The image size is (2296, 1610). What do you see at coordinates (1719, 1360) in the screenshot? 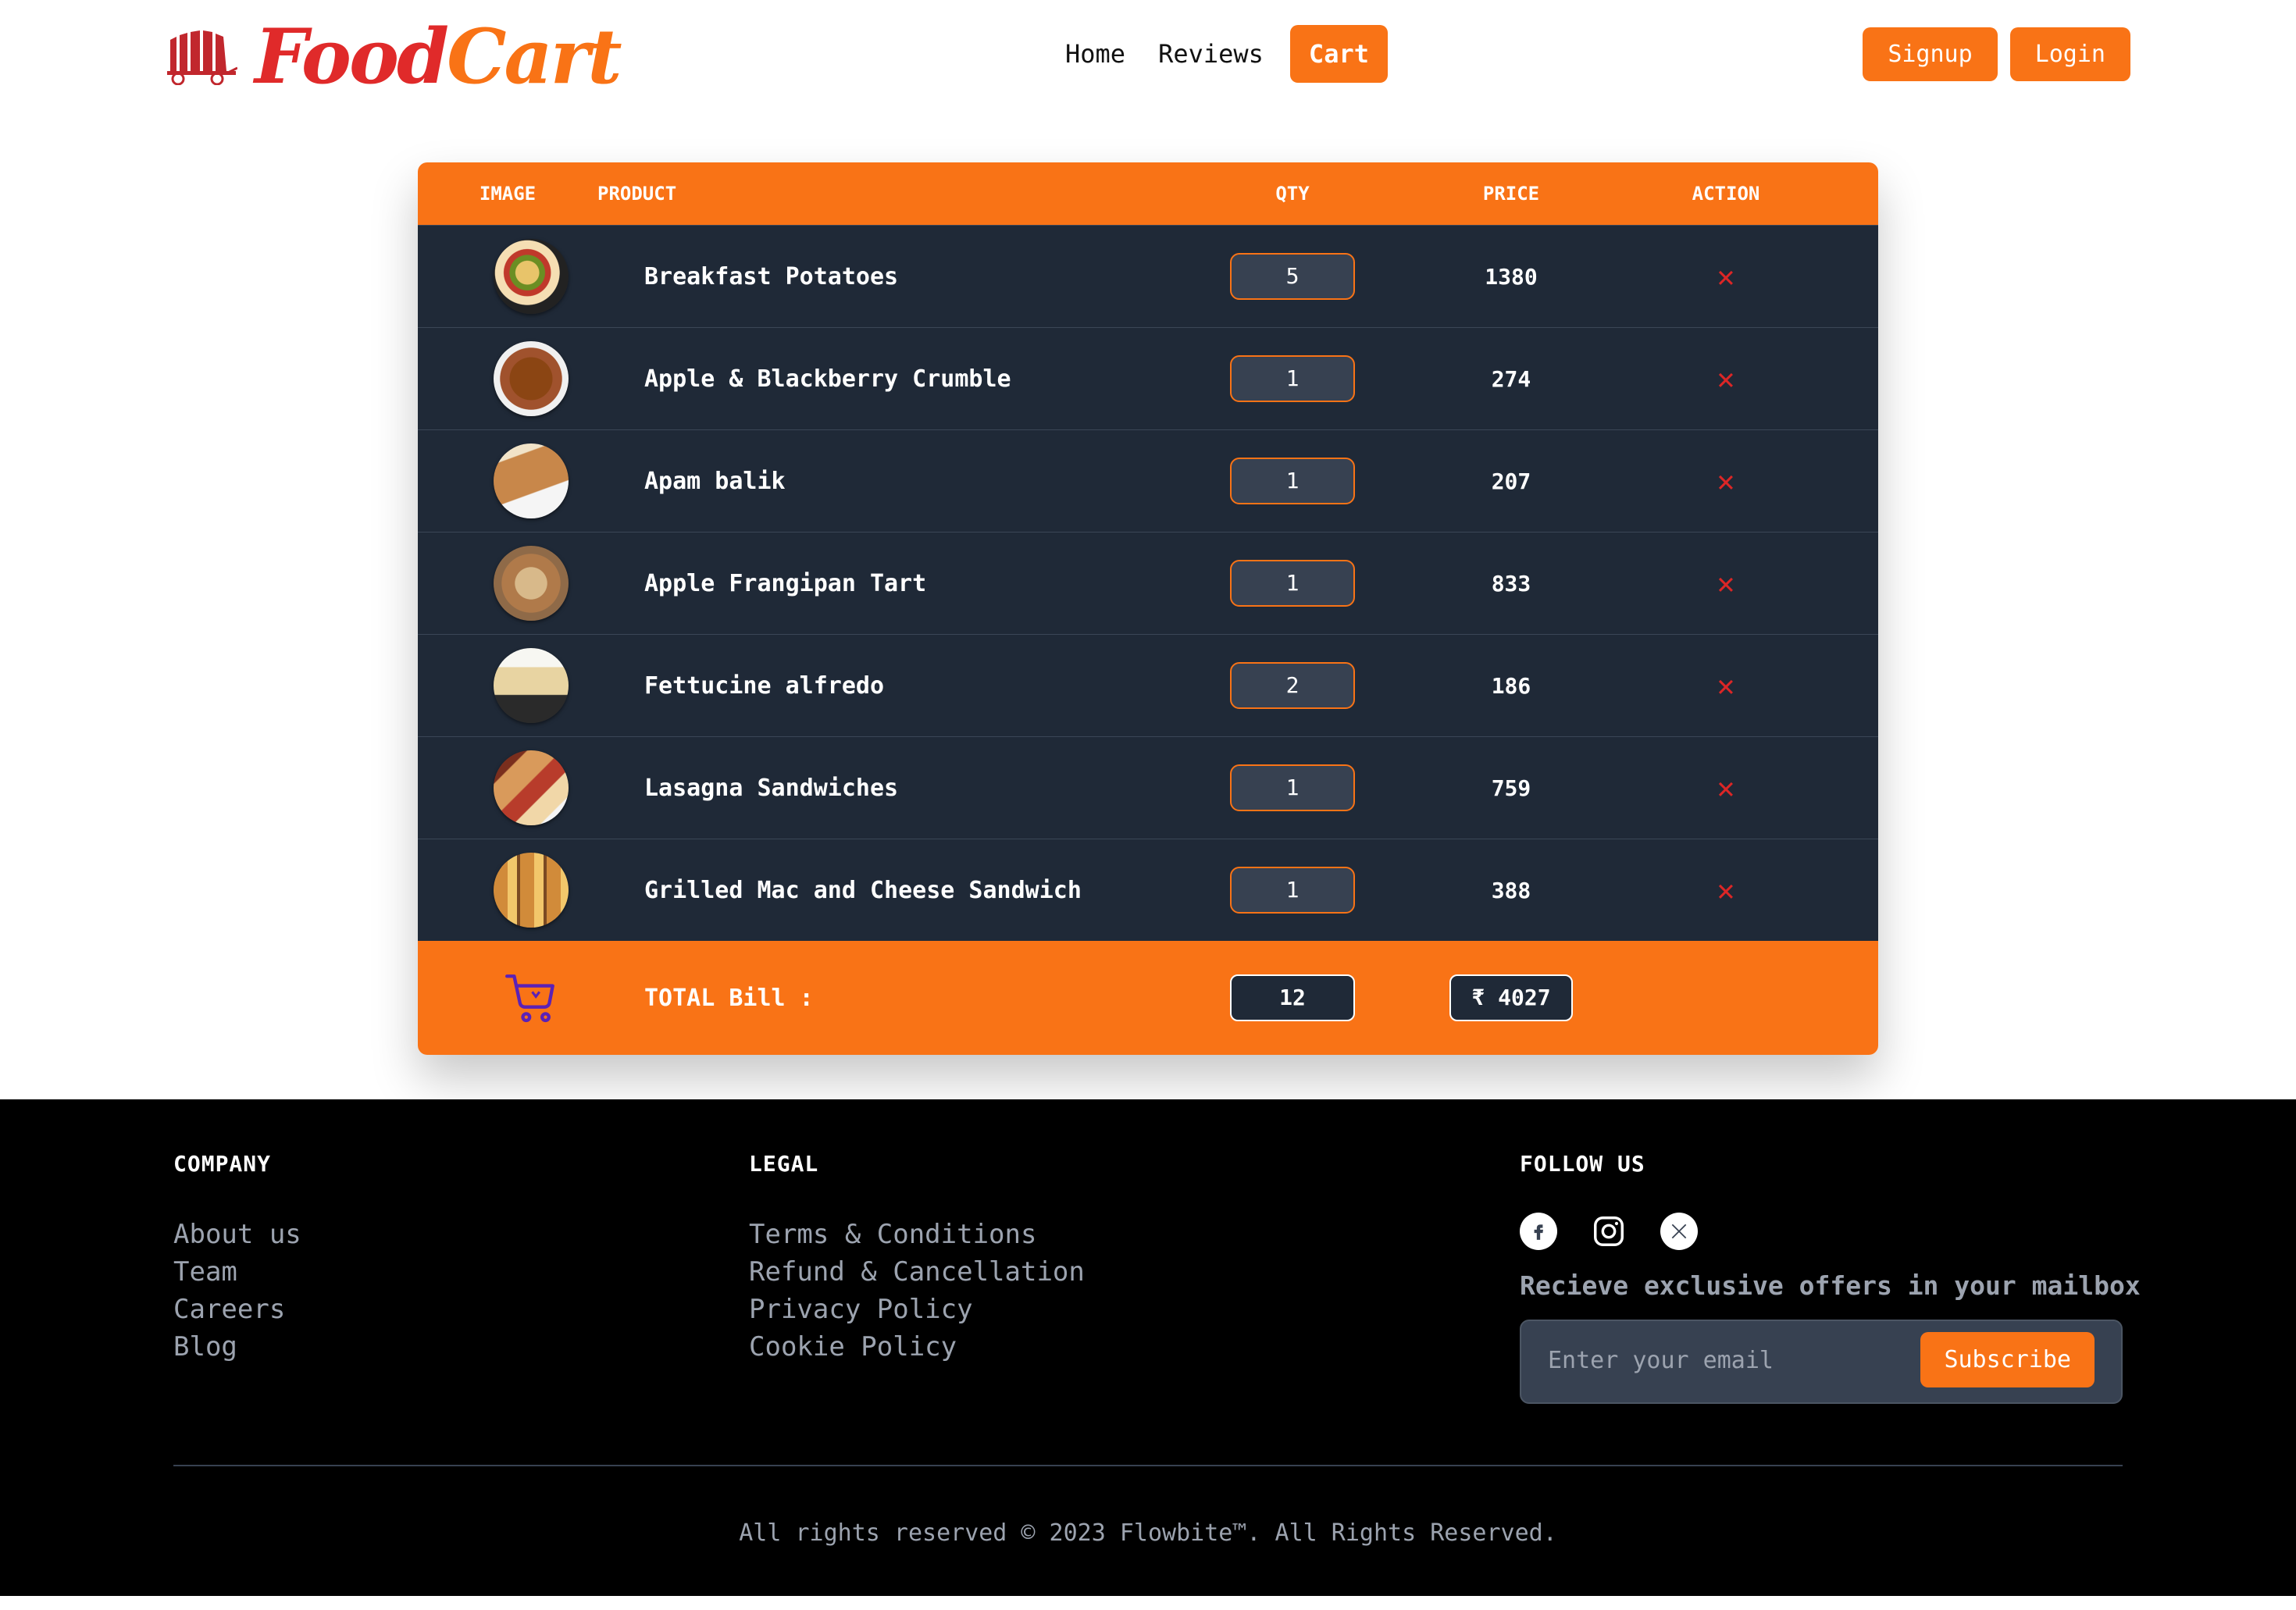
I see `email-field` at bounding box center [1719, 1360].